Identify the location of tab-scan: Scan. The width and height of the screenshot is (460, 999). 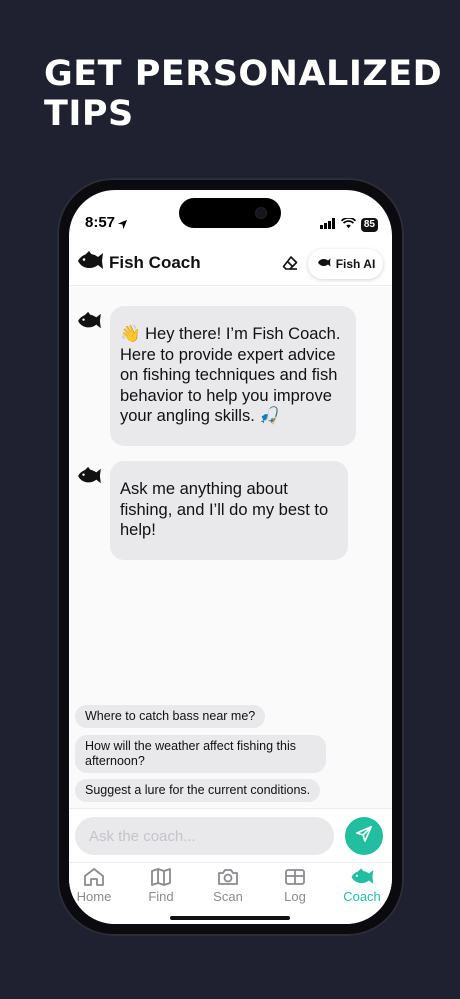
(228, 885).